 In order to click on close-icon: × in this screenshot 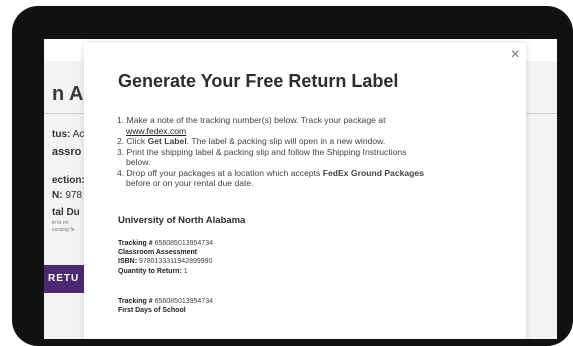, I will do `click(515, 55)`.